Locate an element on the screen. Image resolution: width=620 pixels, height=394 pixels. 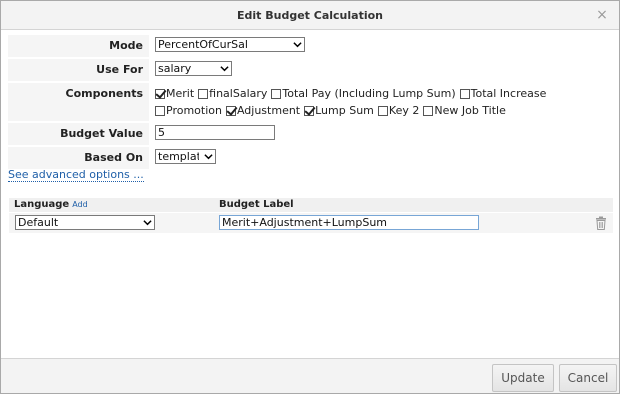
update-button: Update is located at coordinates (523, 378).